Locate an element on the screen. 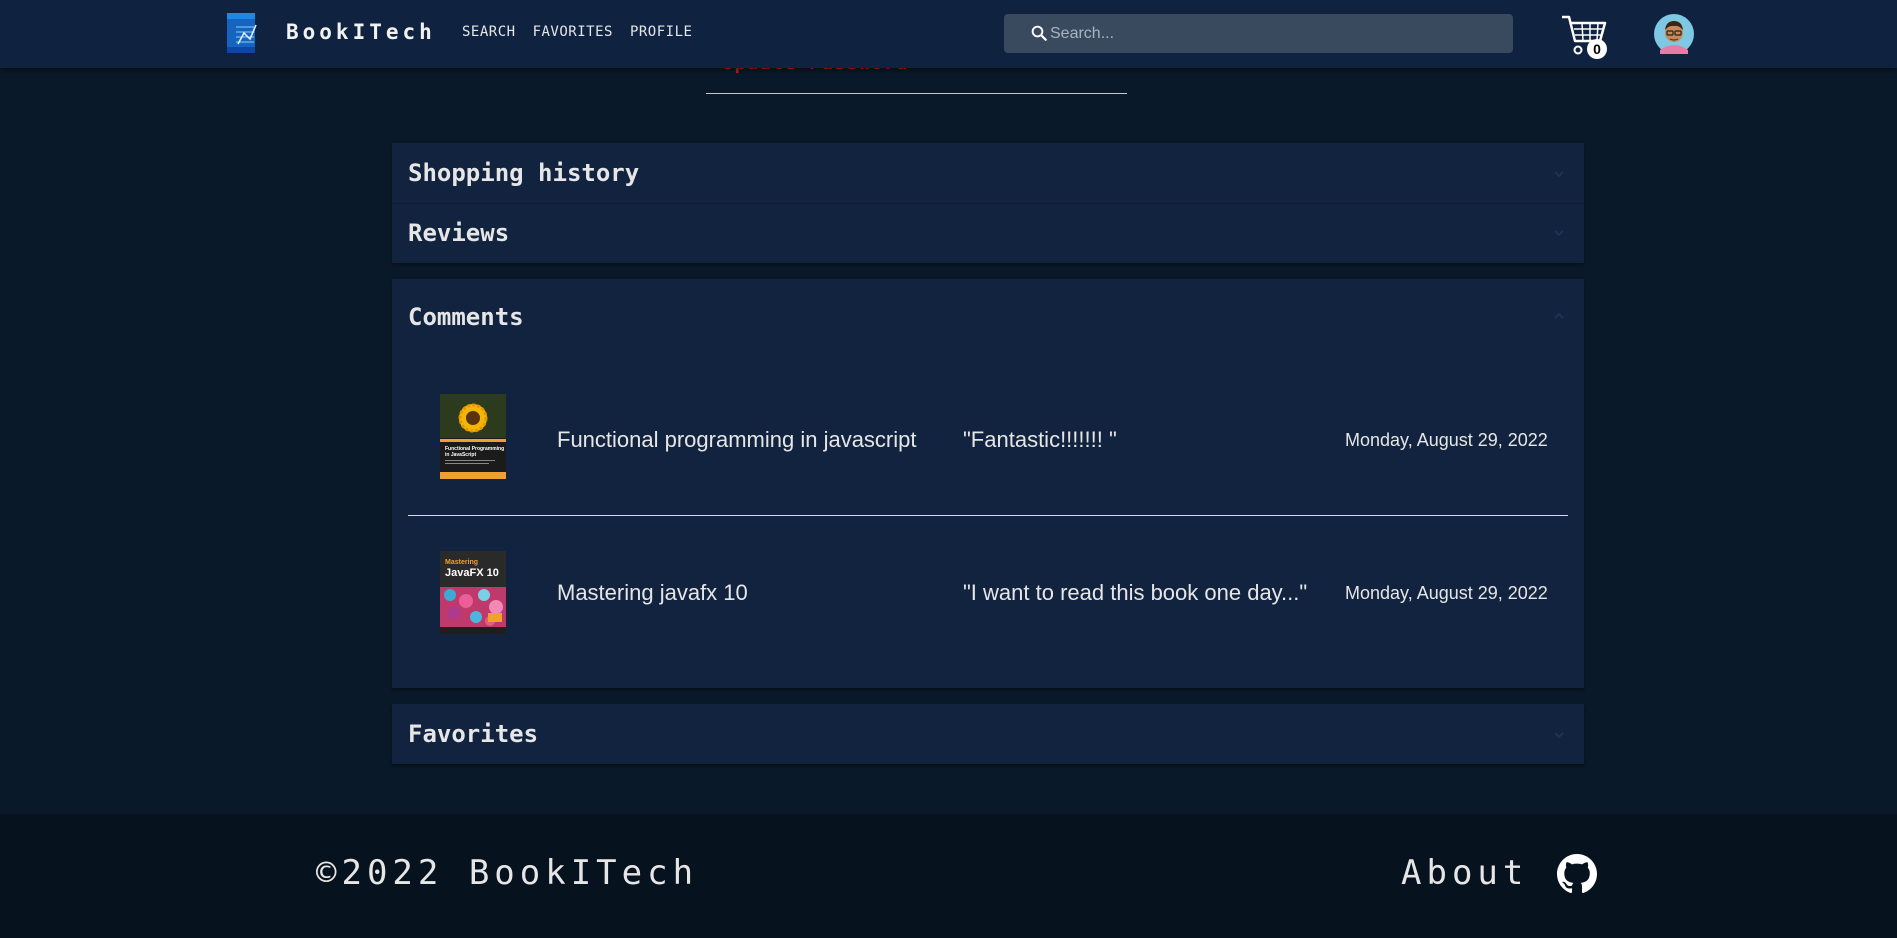 The image size is (1897, 938). svg-text: Mastering is located at coordinates (461, 562).